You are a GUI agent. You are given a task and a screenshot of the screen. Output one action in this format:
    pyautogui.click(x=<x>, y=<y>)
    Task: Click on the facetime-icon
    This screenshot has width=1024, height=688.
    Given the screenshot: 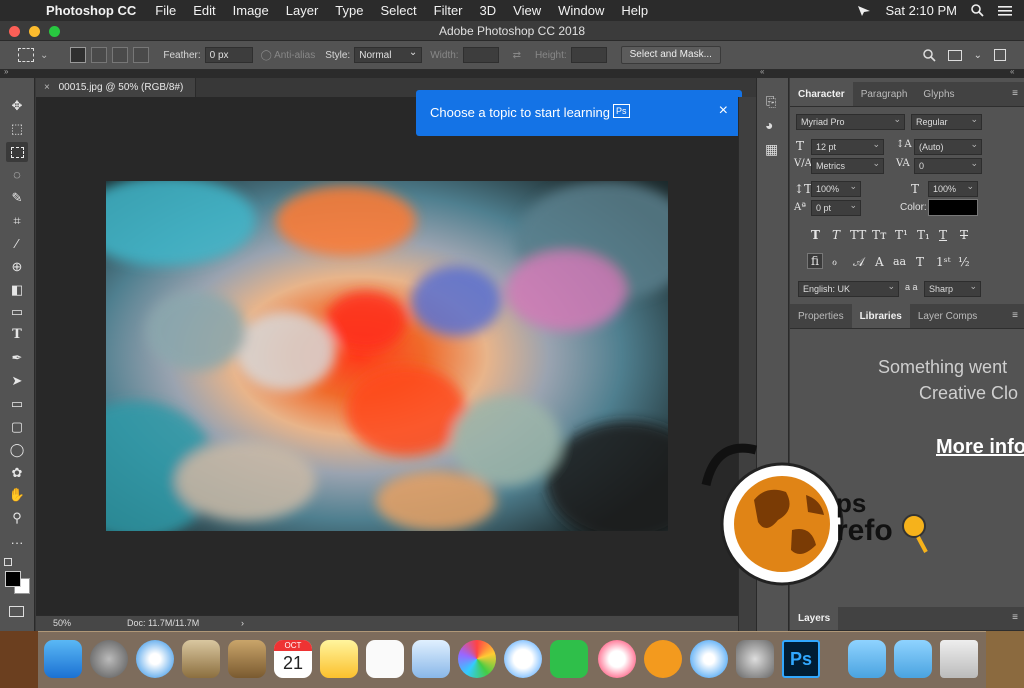 What is the action you would take?
    pyautogui.click(x=569, y=659)
    